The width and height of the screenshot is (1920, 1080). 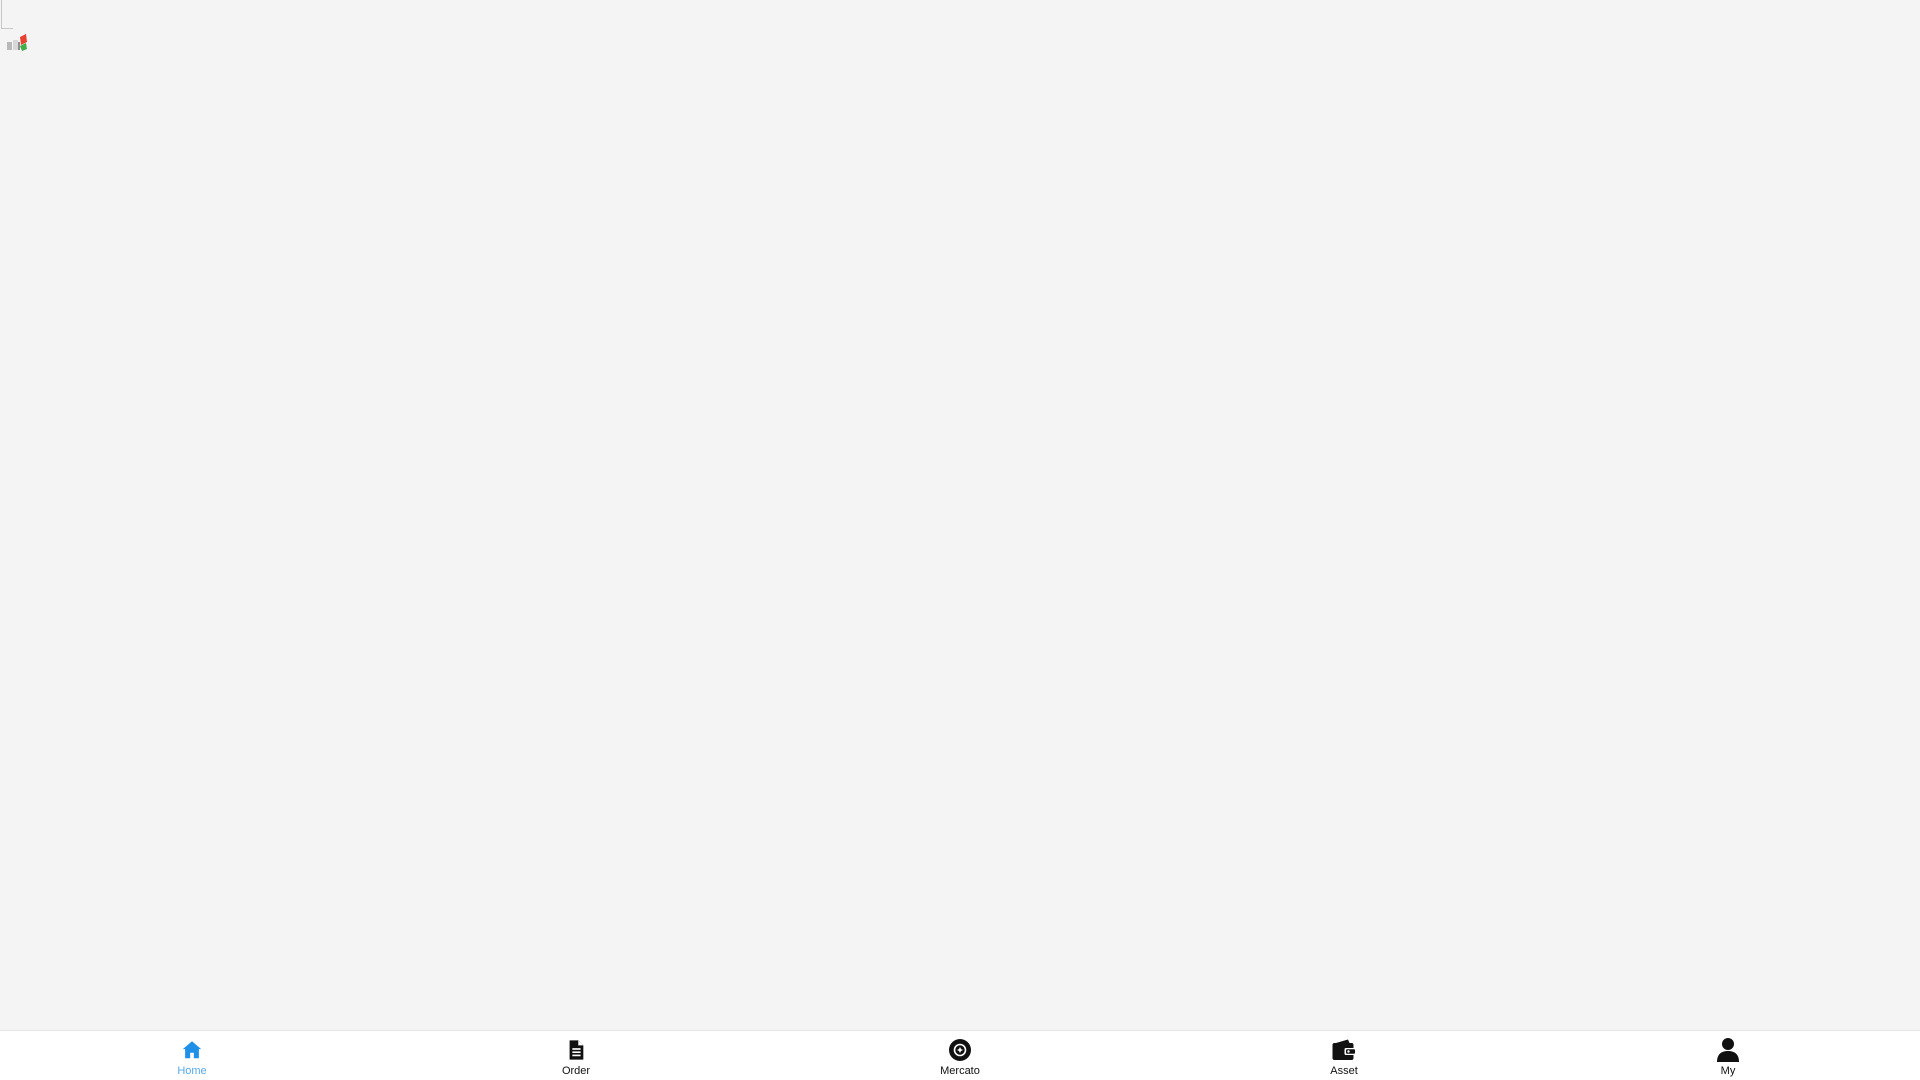 What do you see at coordinates (17, 42) in the screenshot?
I see `broken-image-icon` at bounding box center [17, 42].